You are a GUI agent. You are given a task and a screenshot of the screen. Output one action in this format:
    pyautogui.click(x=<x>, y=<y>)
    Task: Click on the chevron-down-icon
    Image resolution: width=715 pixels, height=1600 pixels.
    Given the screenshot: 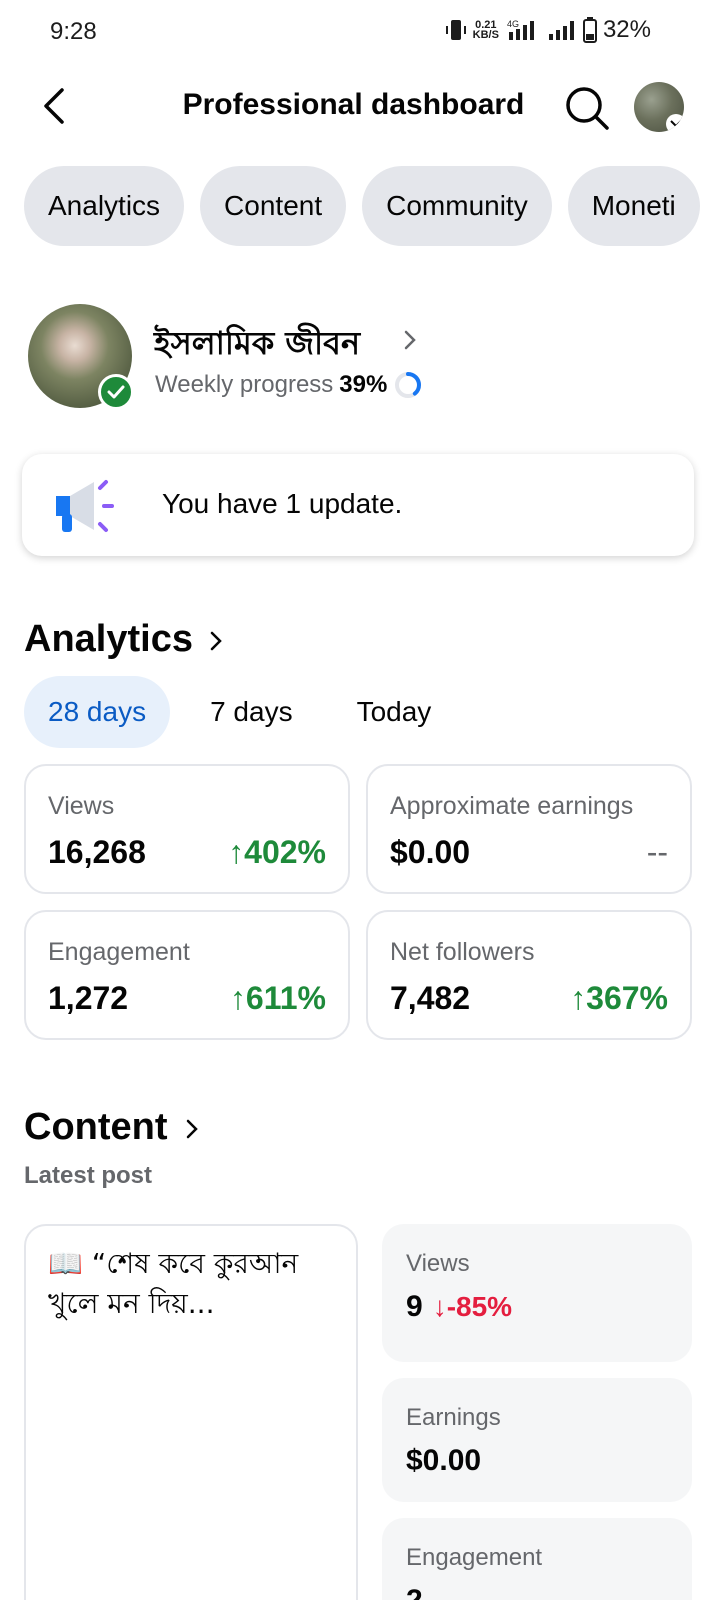 What is the action you would take?
    pyautogui.click(x=675, y=123)
    